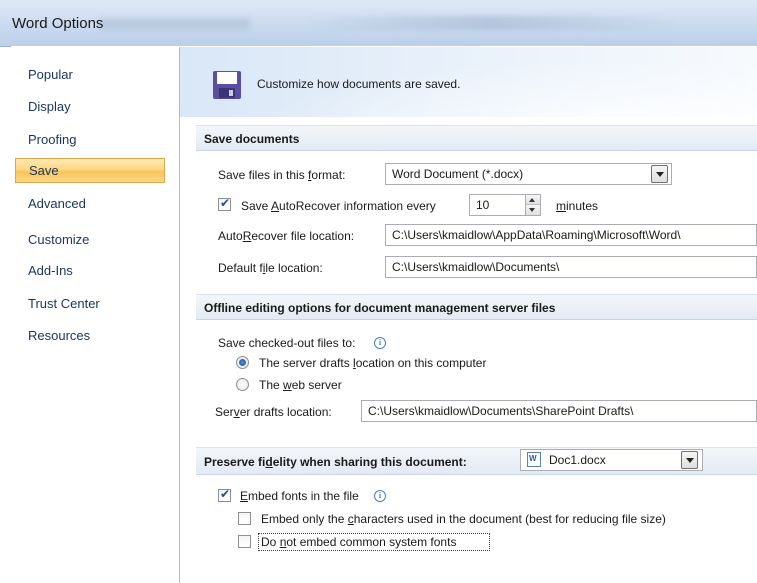 The image size is (757, 583). What do you see at coordinates (270, 268) in the screenshot?
I see `default-location-label: Default file location:` at bounding box center [270, 268].